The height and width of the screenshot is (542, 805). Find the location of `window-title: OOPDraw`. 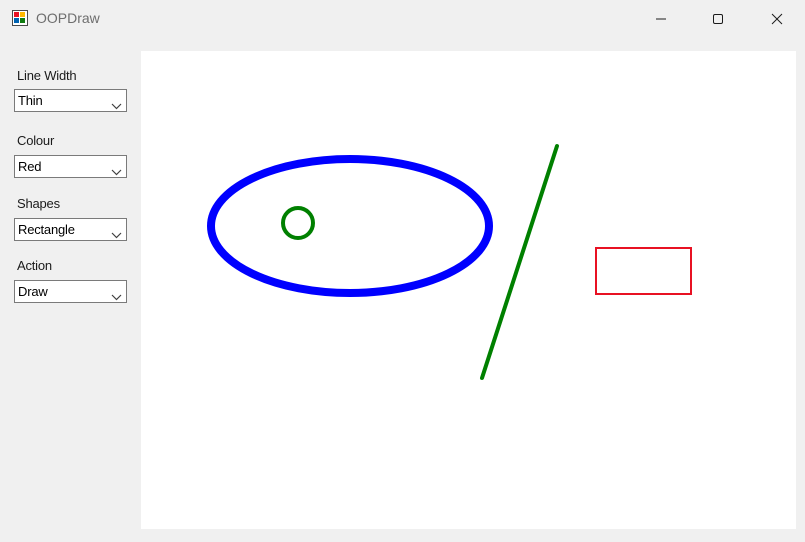

window-title: OOPDraw is located at coordinates (68, 18).